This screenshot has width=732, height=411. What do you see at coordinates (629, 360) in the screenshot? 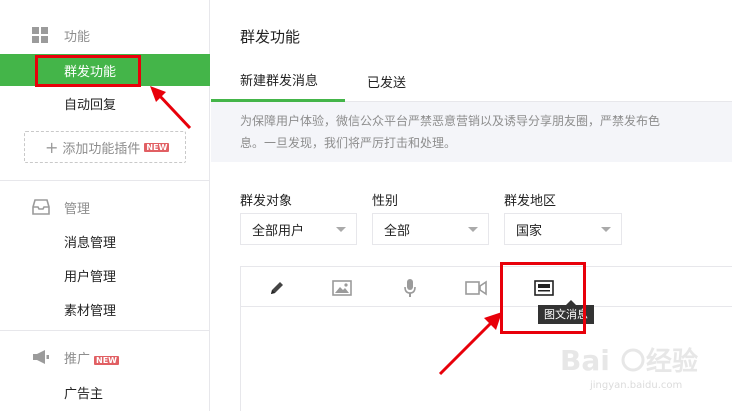
I see `watermark-logo-icon: Bai 经验` at bounding box center [629, 360].